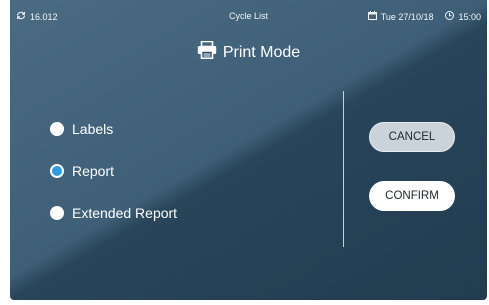 This screenshot has height=305, width=489. I want to click on date-time: Tue 27/10/18 15:00, so click(424, 16).